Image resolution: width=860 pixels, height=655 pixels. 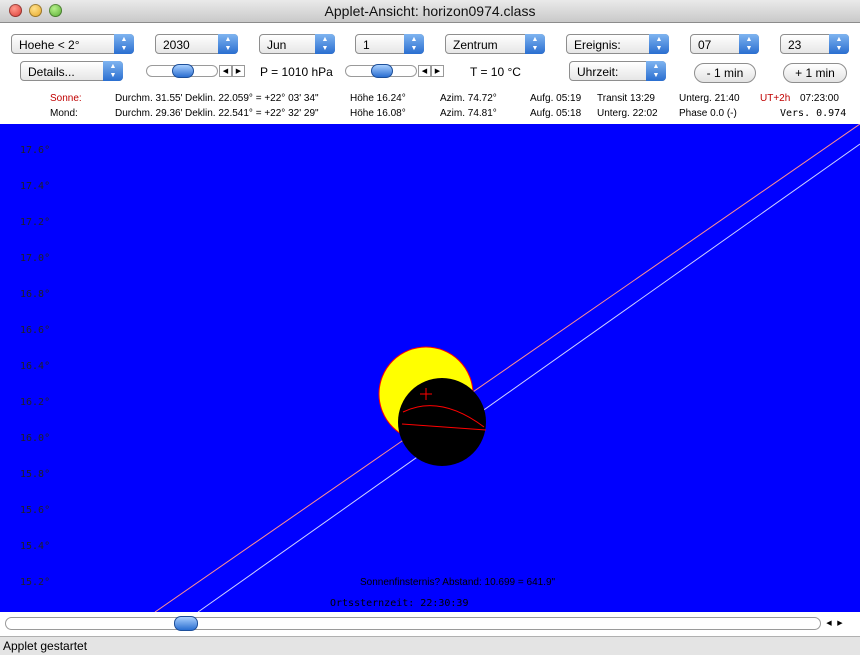 I want to click on y-tick-label: 15.8°, so click(x=35, y=474).